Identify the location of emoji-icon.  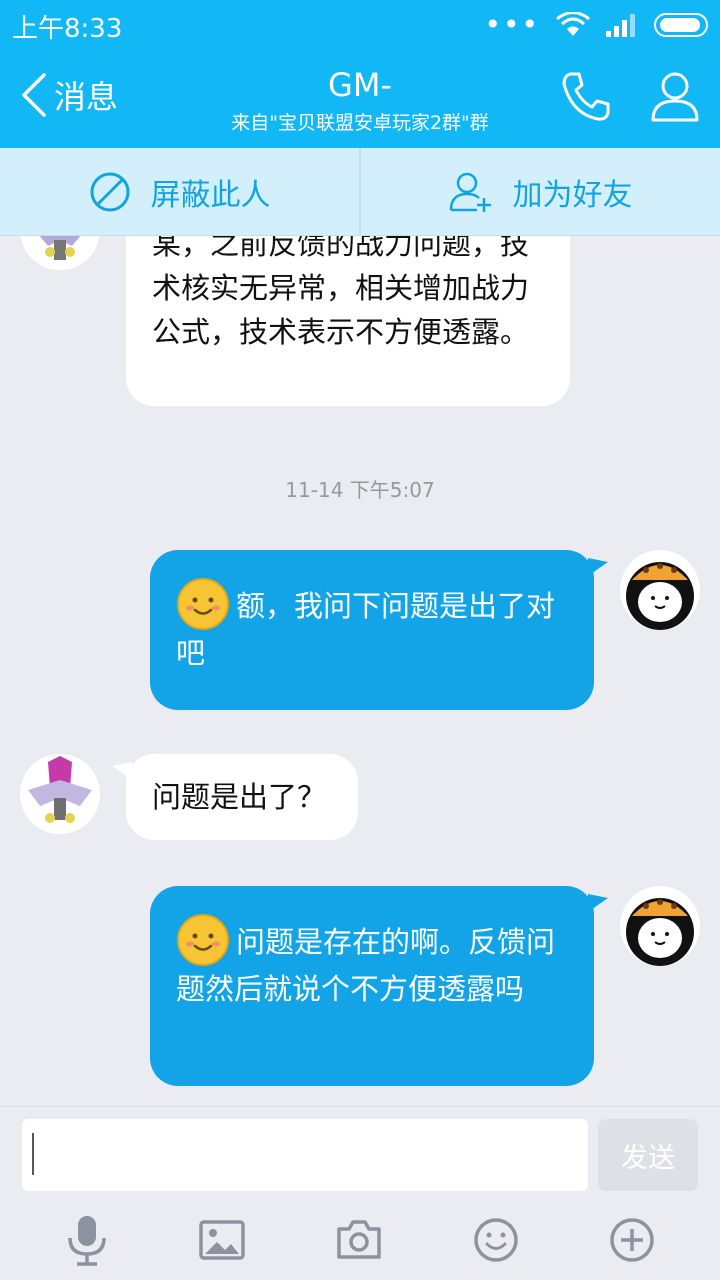
(496, 1240).